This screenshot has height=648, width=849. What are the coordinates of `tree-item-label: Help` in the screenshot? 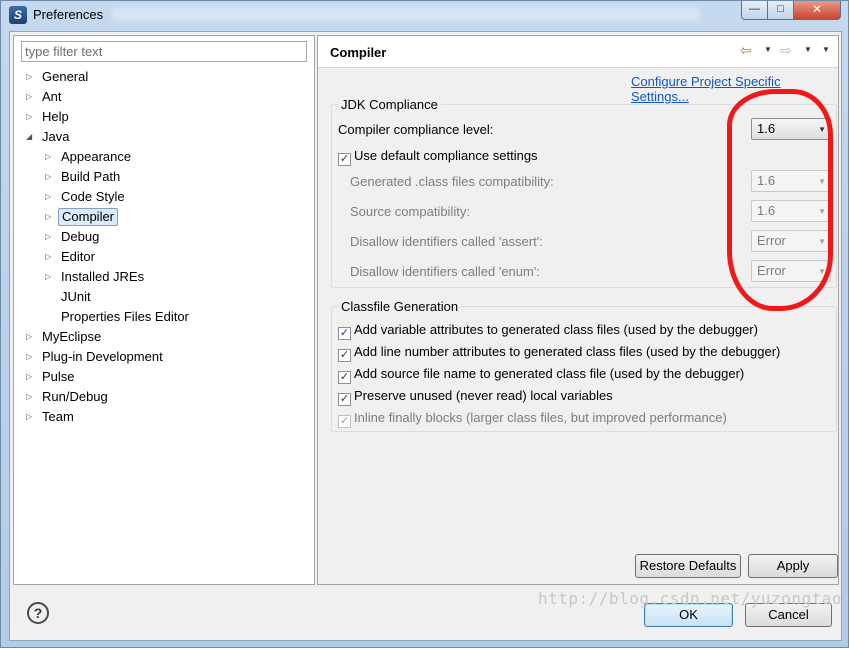 It's located at (55, 116).